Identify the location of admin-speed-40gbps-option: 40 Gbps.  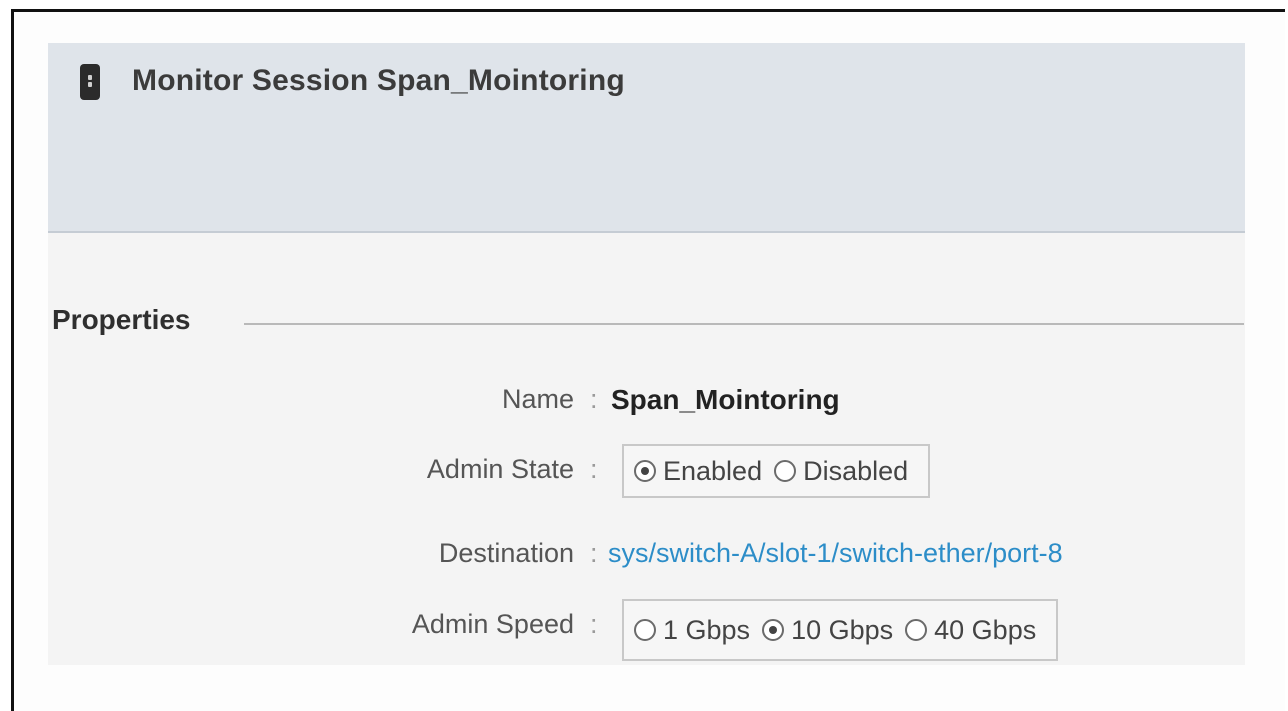
(970, 630).